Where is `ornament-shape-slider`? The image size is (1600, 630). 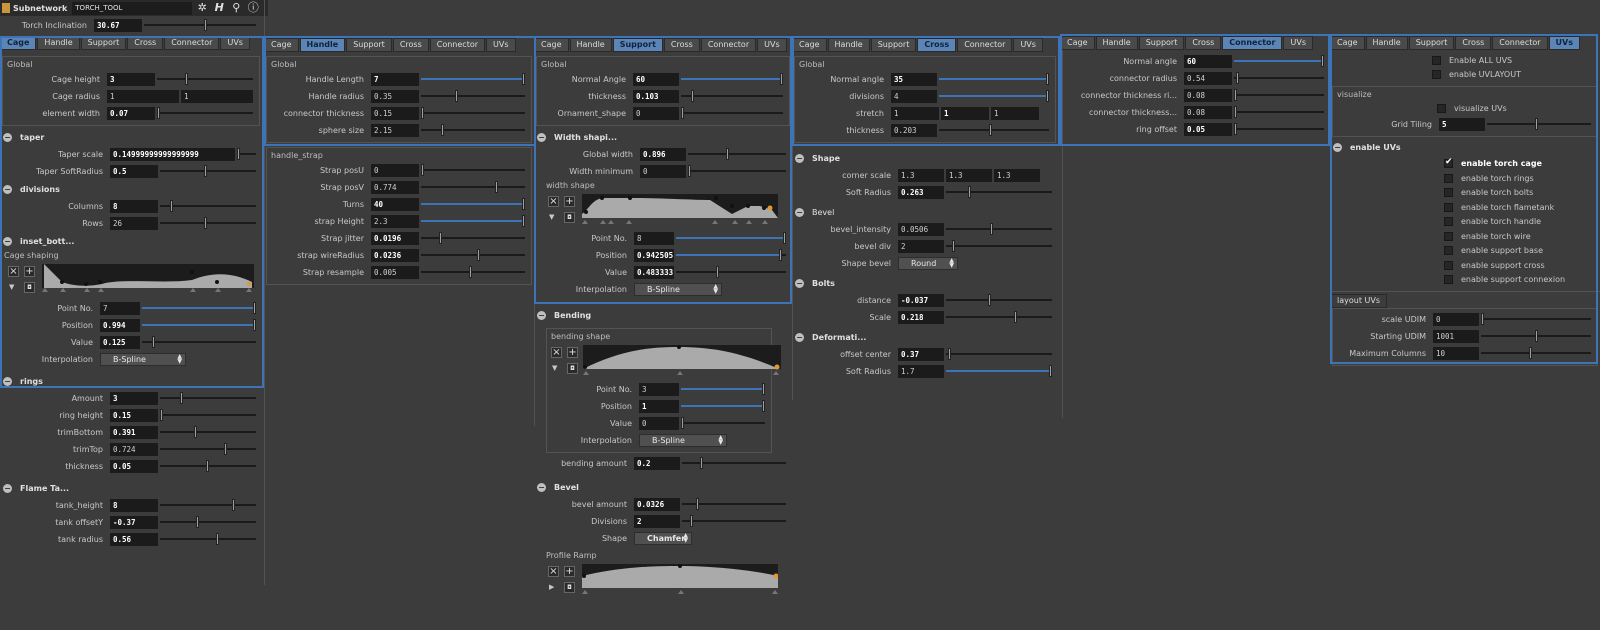
ornament-shape-slider is located at coordinates (732, 113).